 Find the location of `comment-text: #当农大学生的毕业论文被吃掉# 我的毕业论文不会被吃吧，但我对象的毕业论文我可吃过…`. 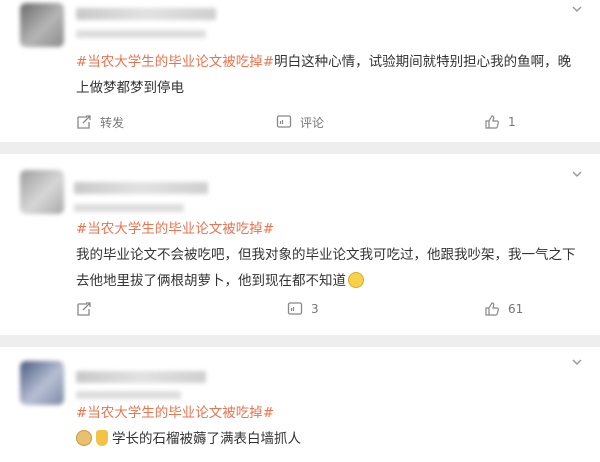

comment-text: #当农大学生的毕业论文被吃掉# 我的毕业论文不会被吃吧，但我对象的毕业论文我可吃过… is located at coordinates (328, 255).